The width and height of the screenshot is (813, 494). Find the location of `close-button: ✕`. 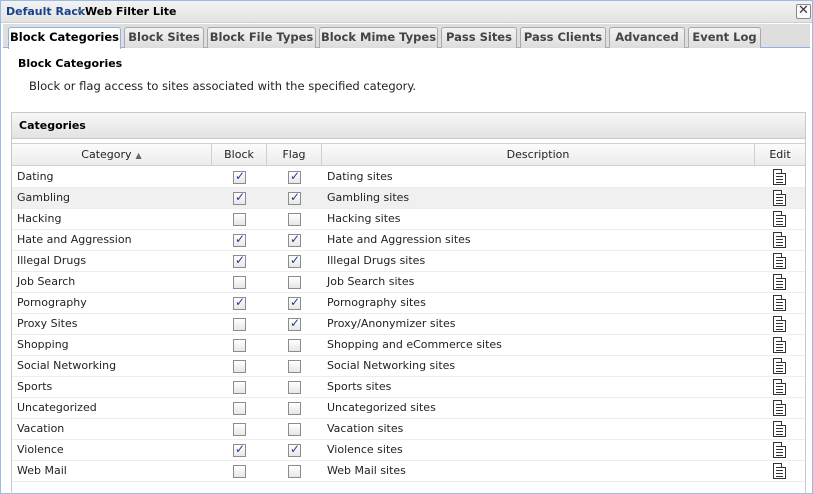

close-button: ✕ is located at coordinates (803, 11).